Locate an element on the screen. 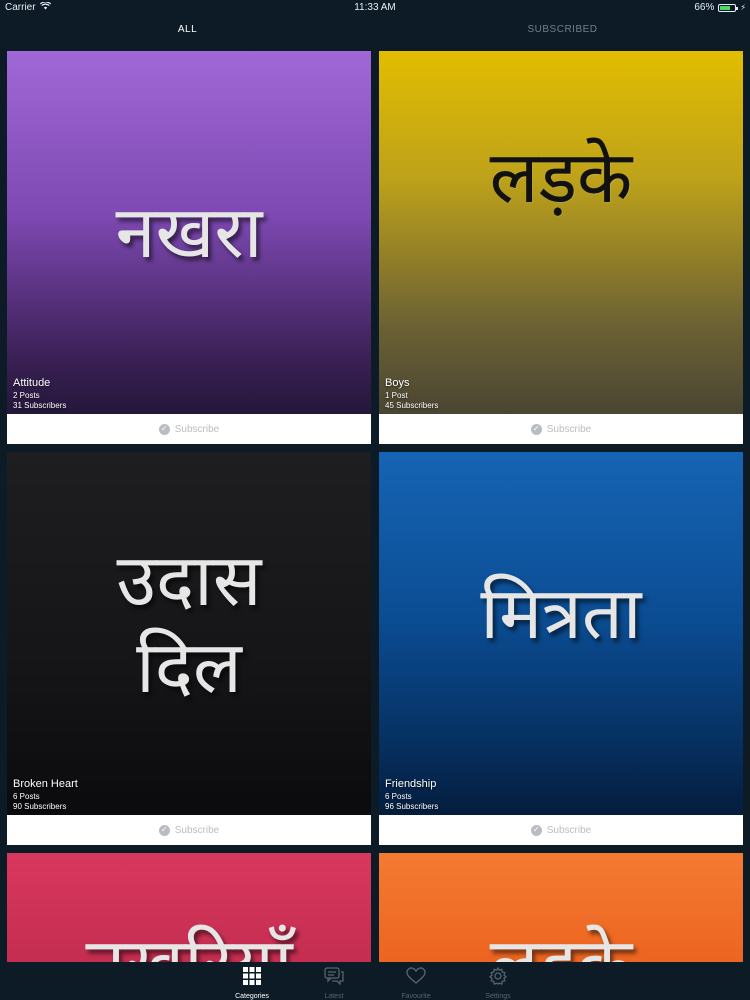  chat-icon is located at coordinates (334, 978).